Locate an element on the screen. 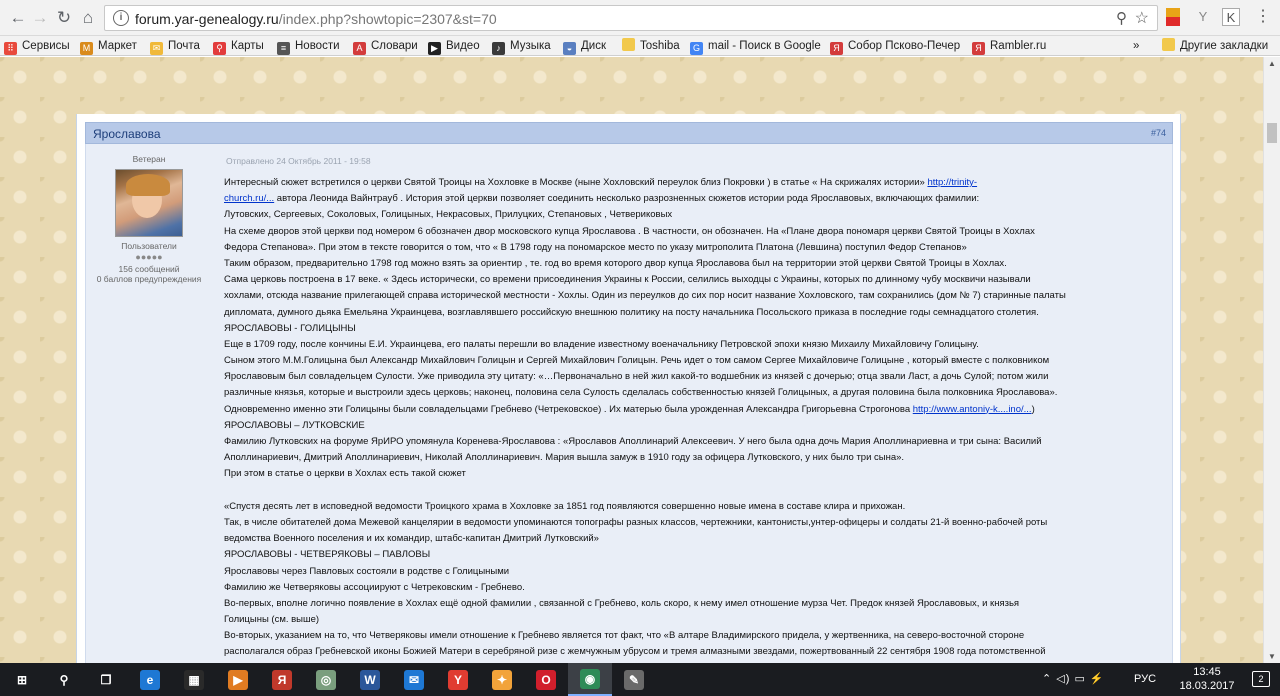  bookmark-icon: ♪ is located at coordinates (498, 48).